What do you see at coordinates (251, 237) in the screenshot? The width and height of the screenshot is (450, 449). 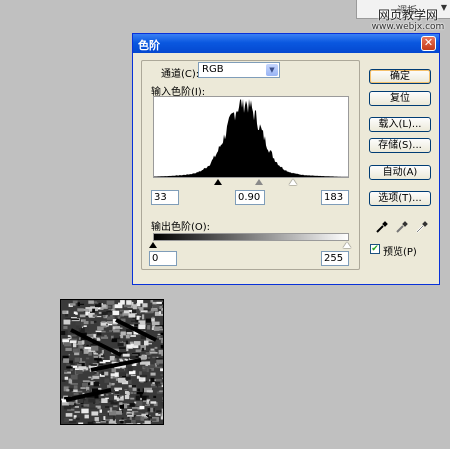 I see `output-gradient-bar` at bounding box center [251, 237].